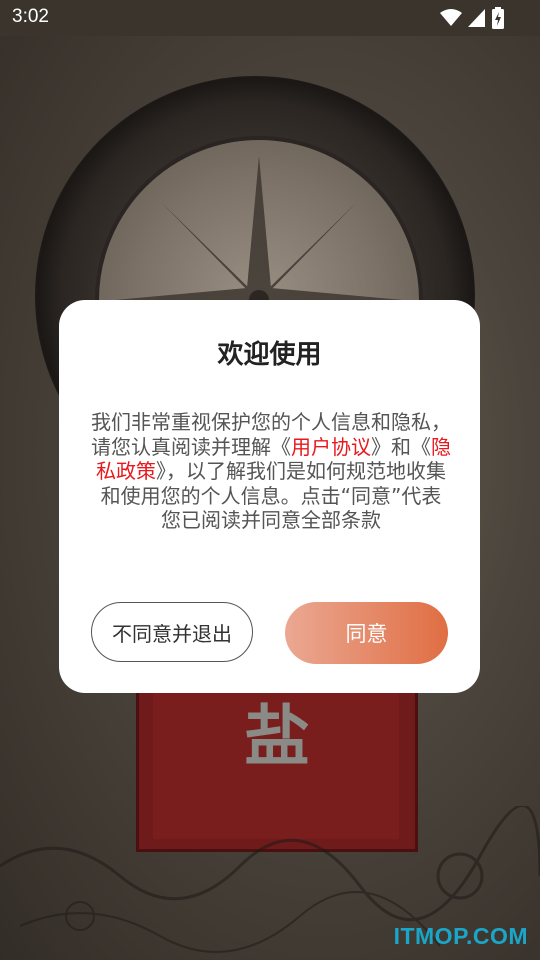  What do you see at coordinates (270, 18) in the screenshot?
I see `status-bar: 3:02` at bounding box center [270, 18].